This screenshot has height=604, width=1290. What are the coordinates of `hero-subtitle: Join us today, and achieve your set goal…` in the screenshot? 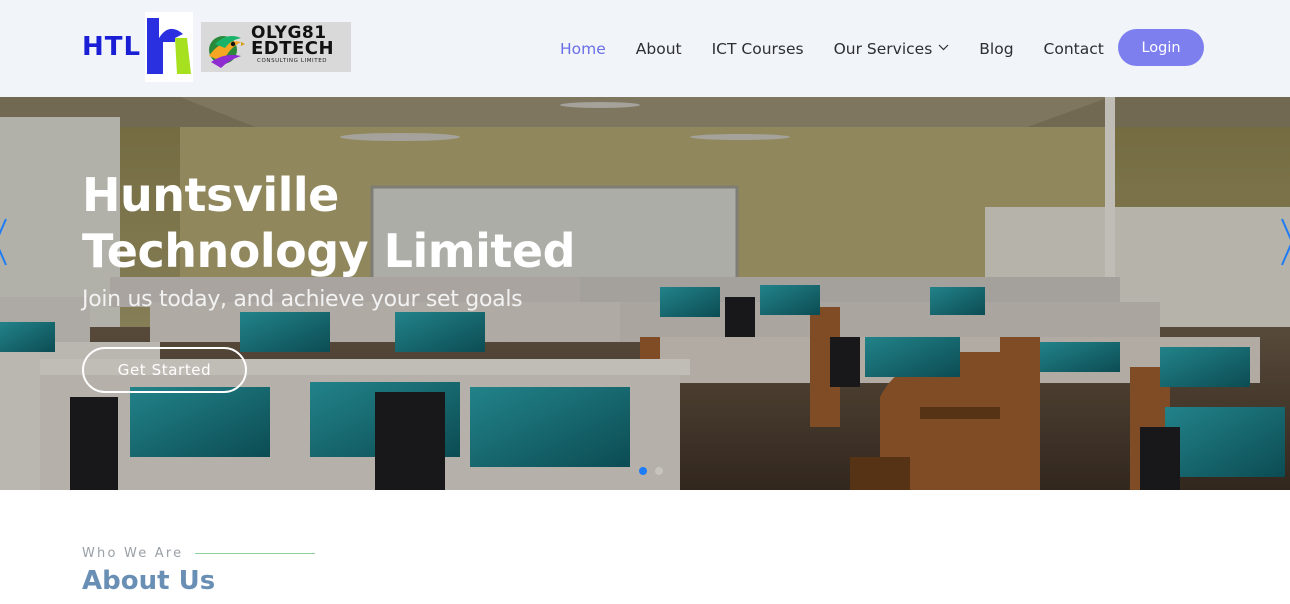 It's located at (302, 299).